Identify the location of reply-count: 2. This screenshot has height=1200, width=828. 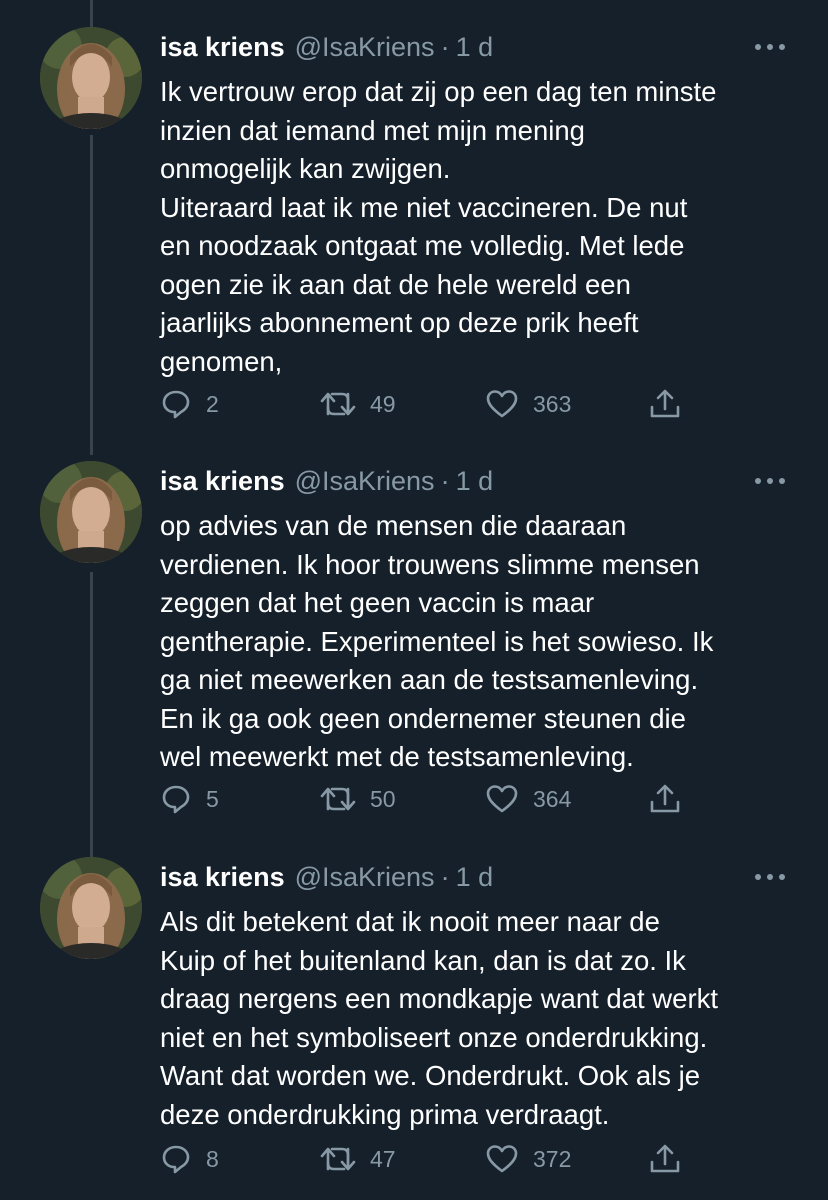
(212, 403).